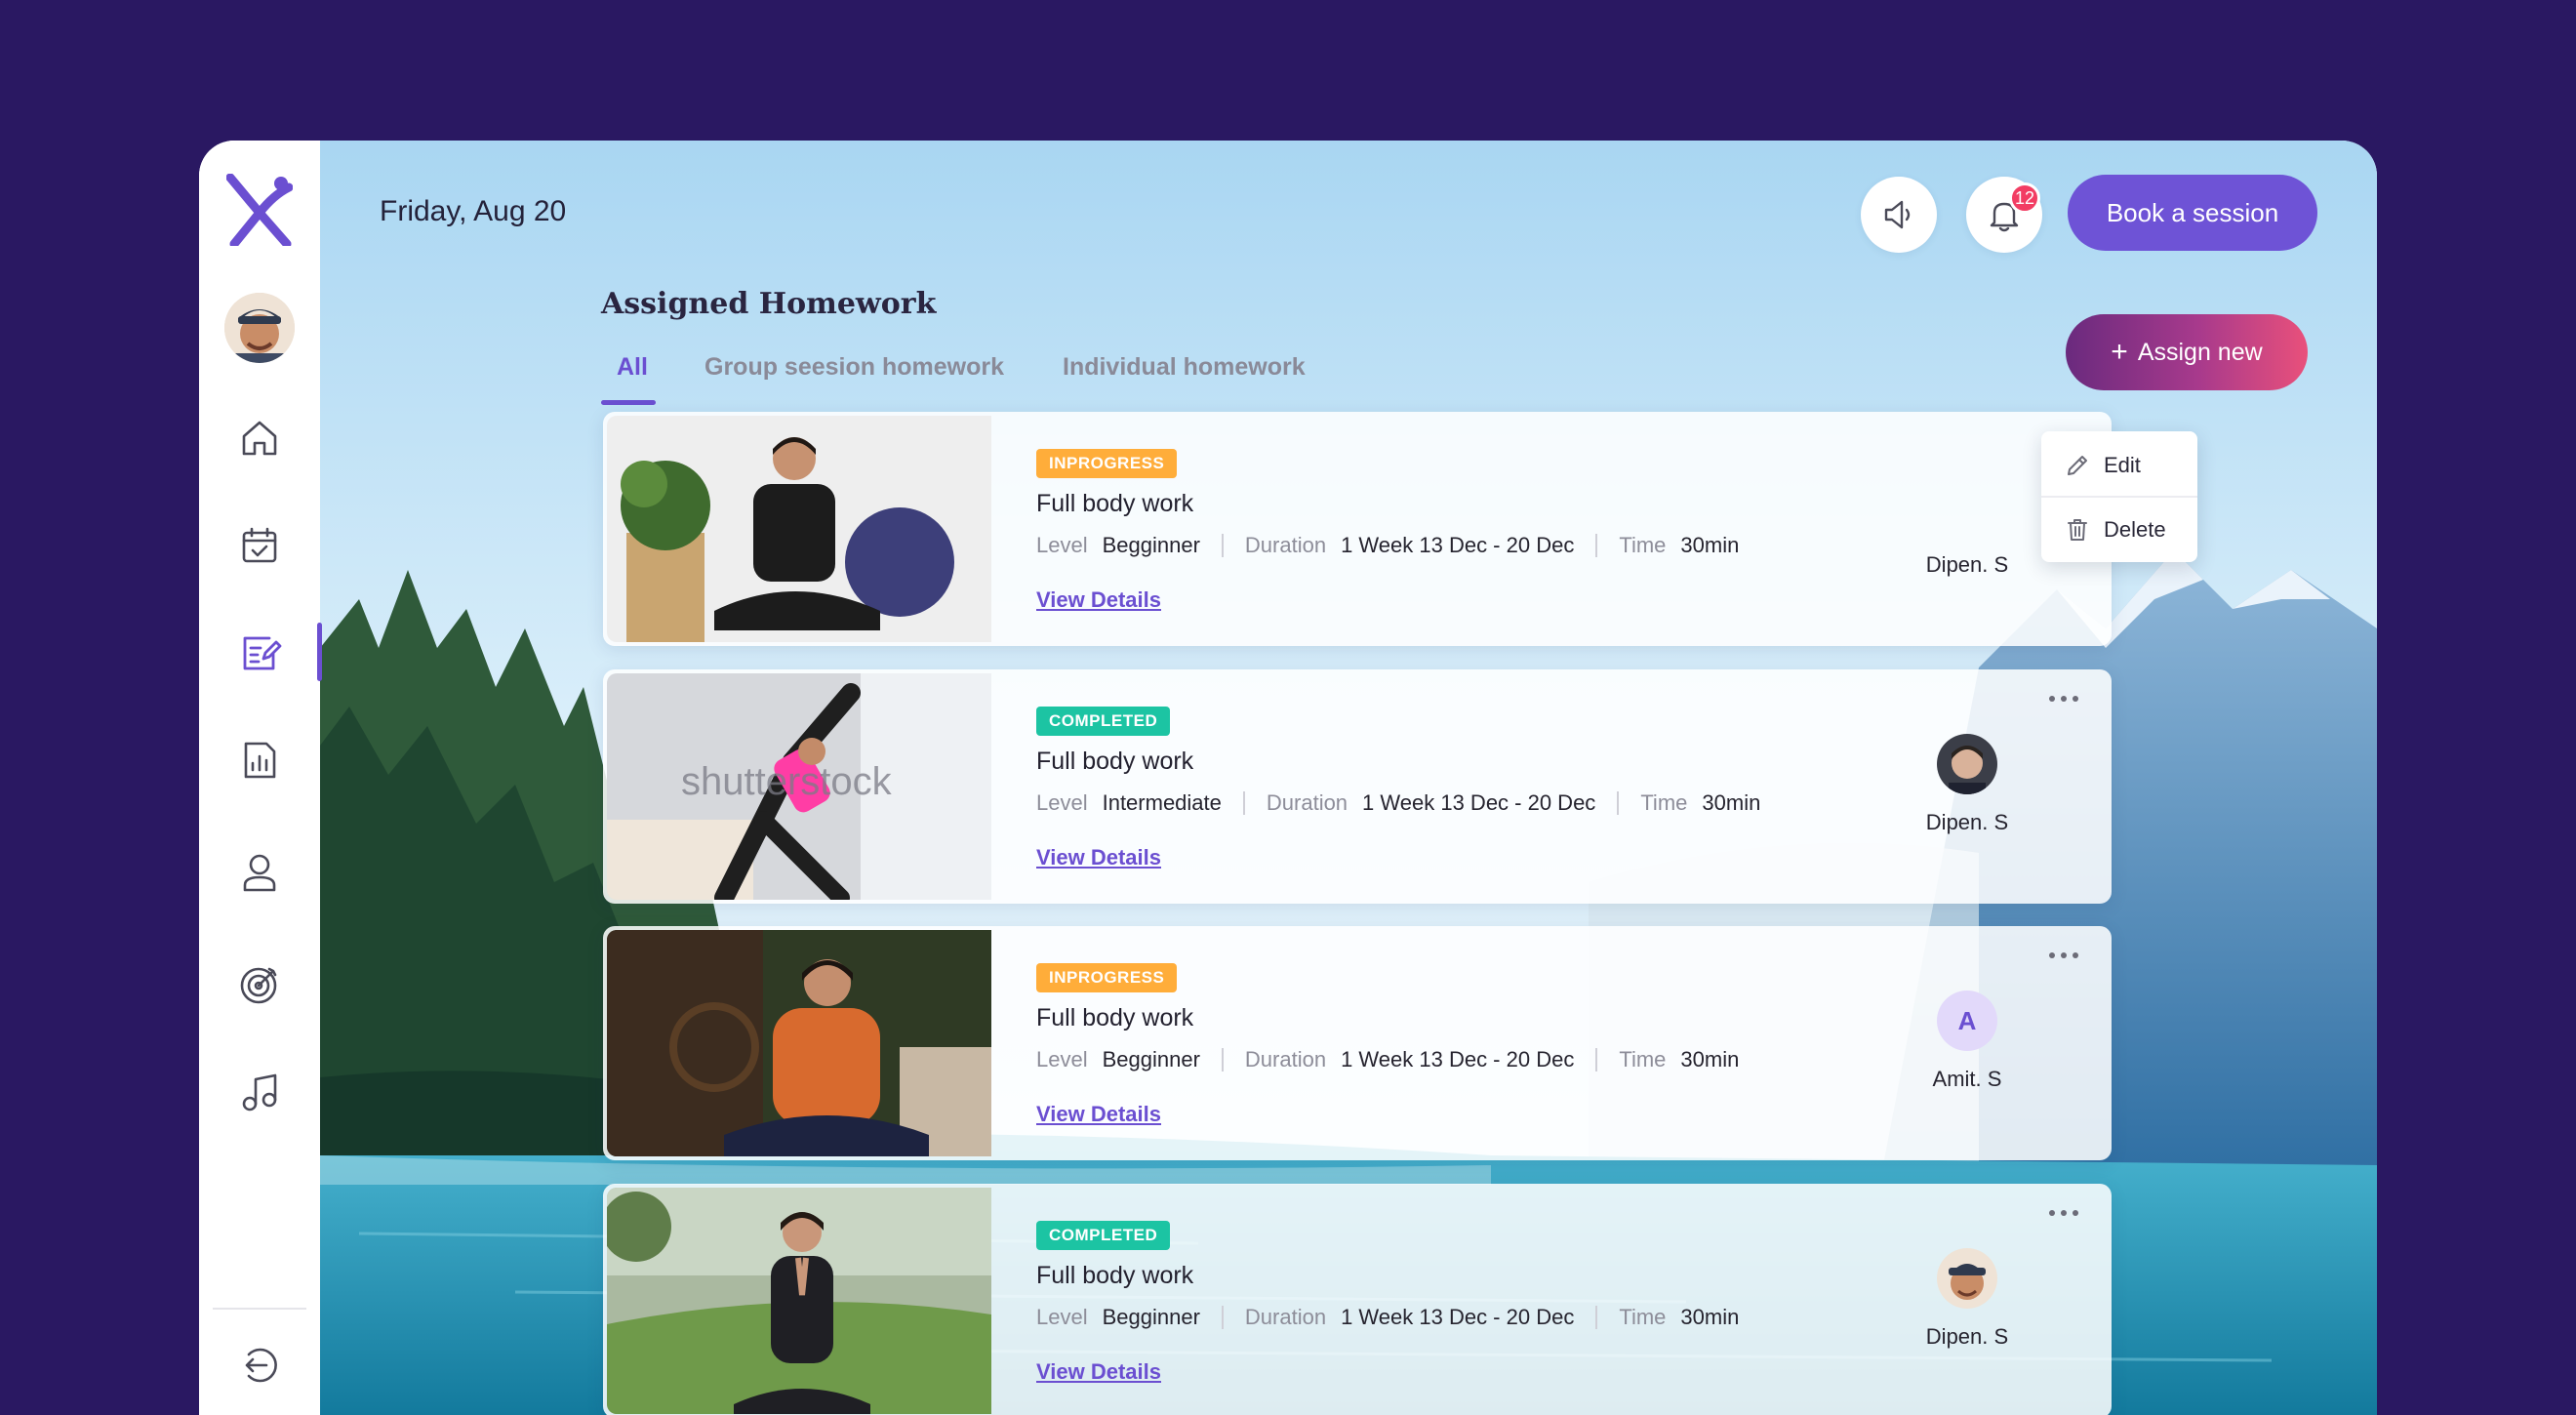  I want to click on assignee-avatar: A, so click(1967, 1020).